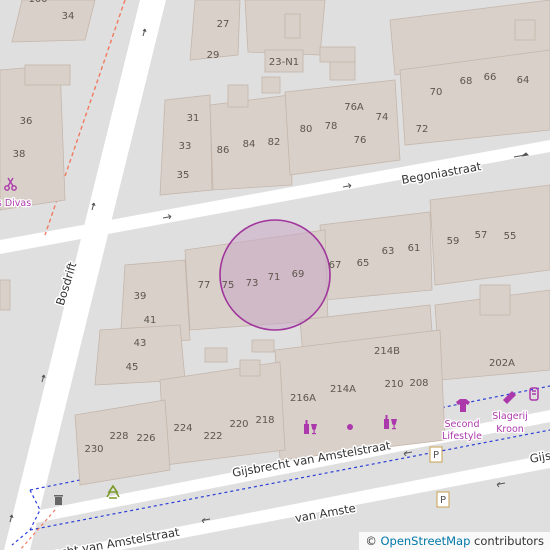 This screenshot has height=550, width=550. Describe the element at coordinates (93, 449) in the screenshot. I see `house-number-label: 230` at that location.